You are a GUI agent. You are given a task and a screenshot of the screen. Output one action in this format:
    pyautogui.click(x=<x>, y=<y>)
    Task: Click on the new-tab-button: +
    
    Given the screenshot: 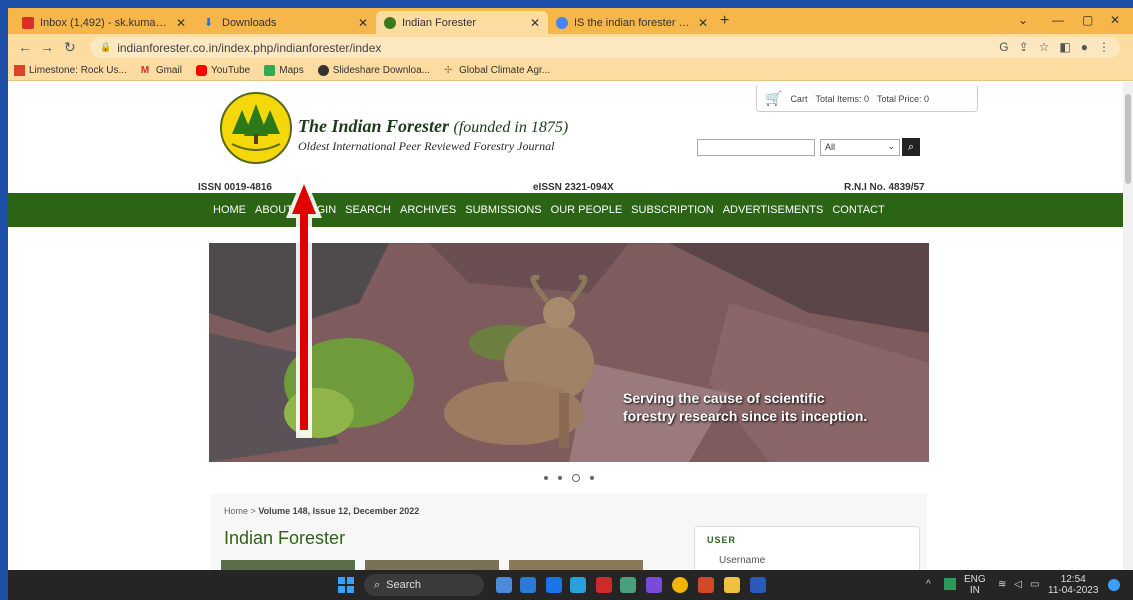 What is the action you would take?
    pyautogui.click(x=724, y=21)
    